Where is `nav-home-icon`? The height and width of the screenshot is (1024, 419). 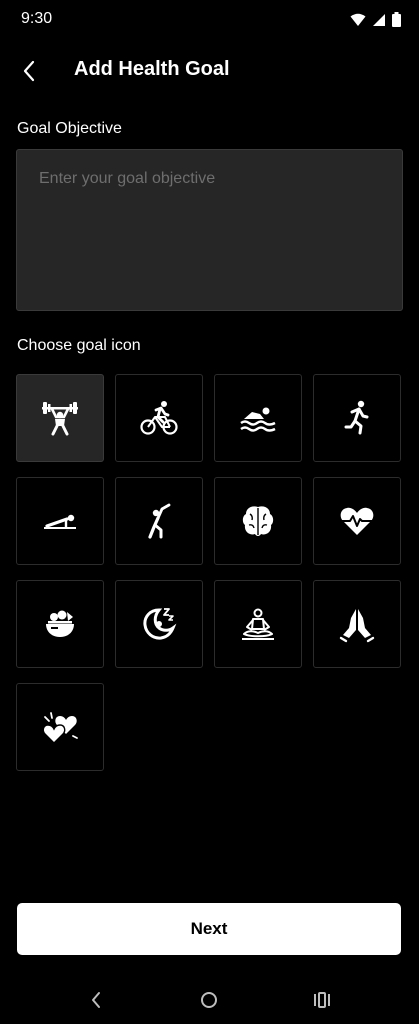 nav-home-icon is located at coordinates (209, 1000).